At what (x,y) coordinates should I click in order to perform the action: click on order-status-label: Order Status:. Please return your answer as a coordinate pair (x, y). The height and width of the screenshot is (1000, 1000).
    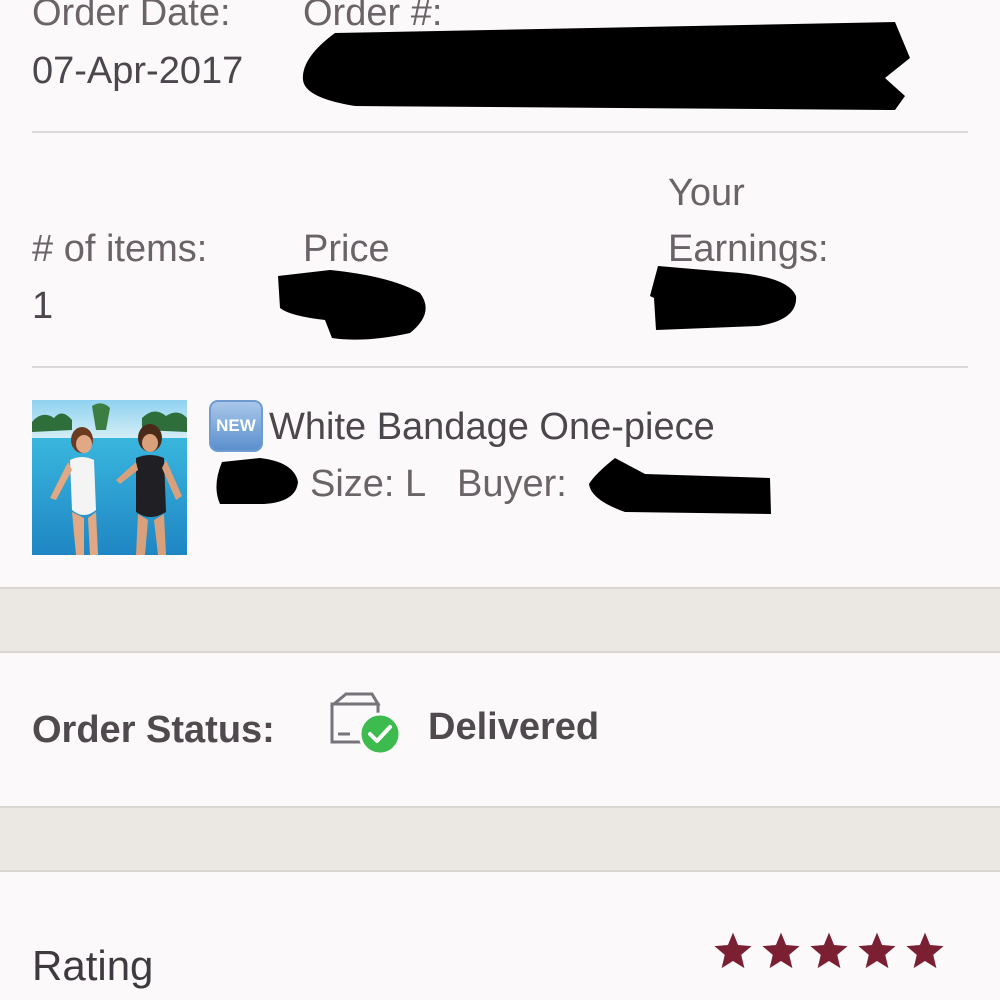
    Looking at the image, I should click on (153, 730).